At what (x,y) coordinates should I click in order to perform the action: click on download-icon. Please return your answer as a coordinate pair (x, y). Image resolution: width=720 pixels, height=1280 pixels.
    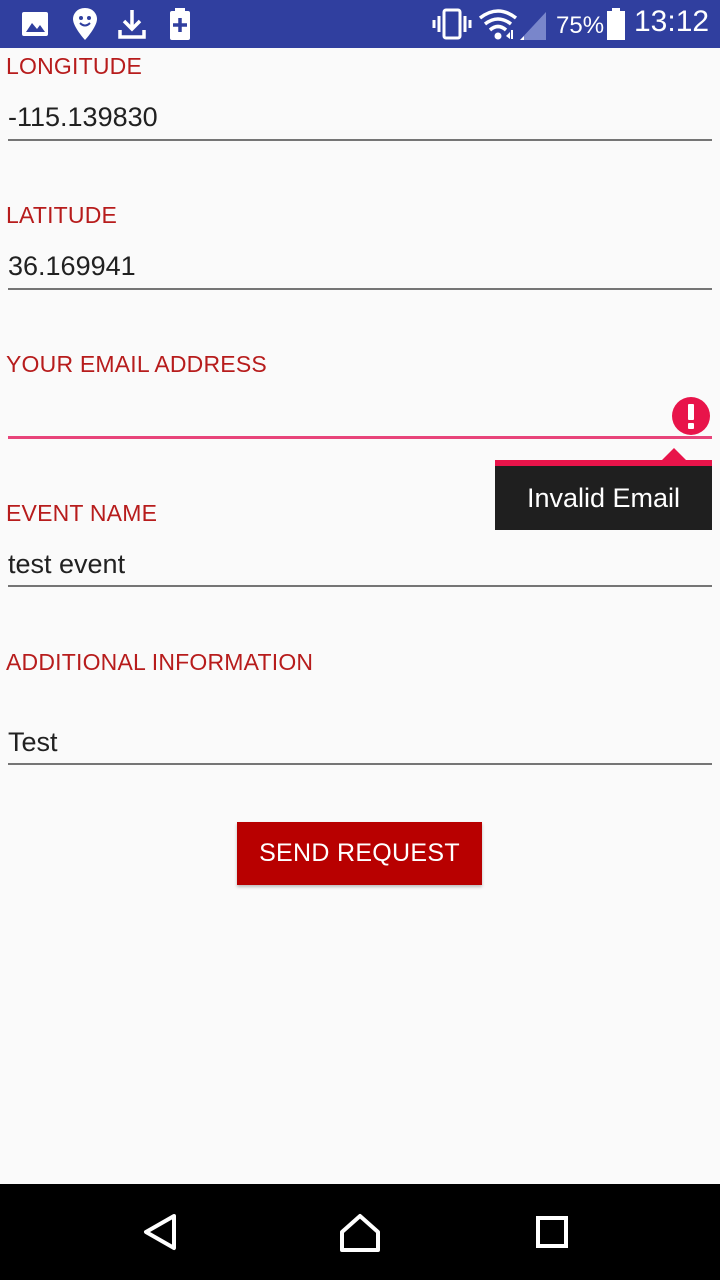
    Looking at the image, I should click on (132, 24).